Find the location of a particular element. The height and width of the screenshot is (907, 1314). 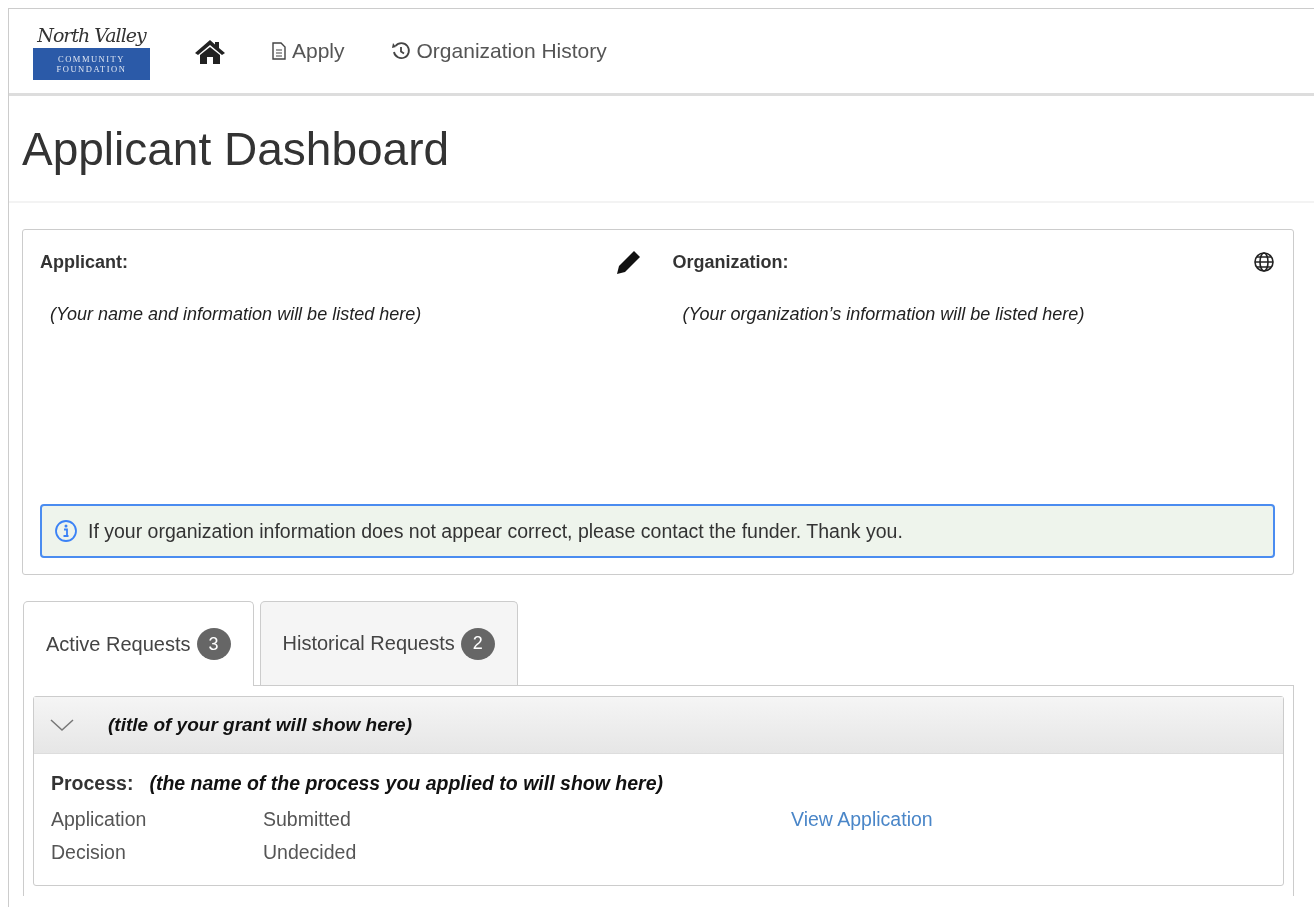

tab: Historical Requests 2 is located at coordinates (388, 643).